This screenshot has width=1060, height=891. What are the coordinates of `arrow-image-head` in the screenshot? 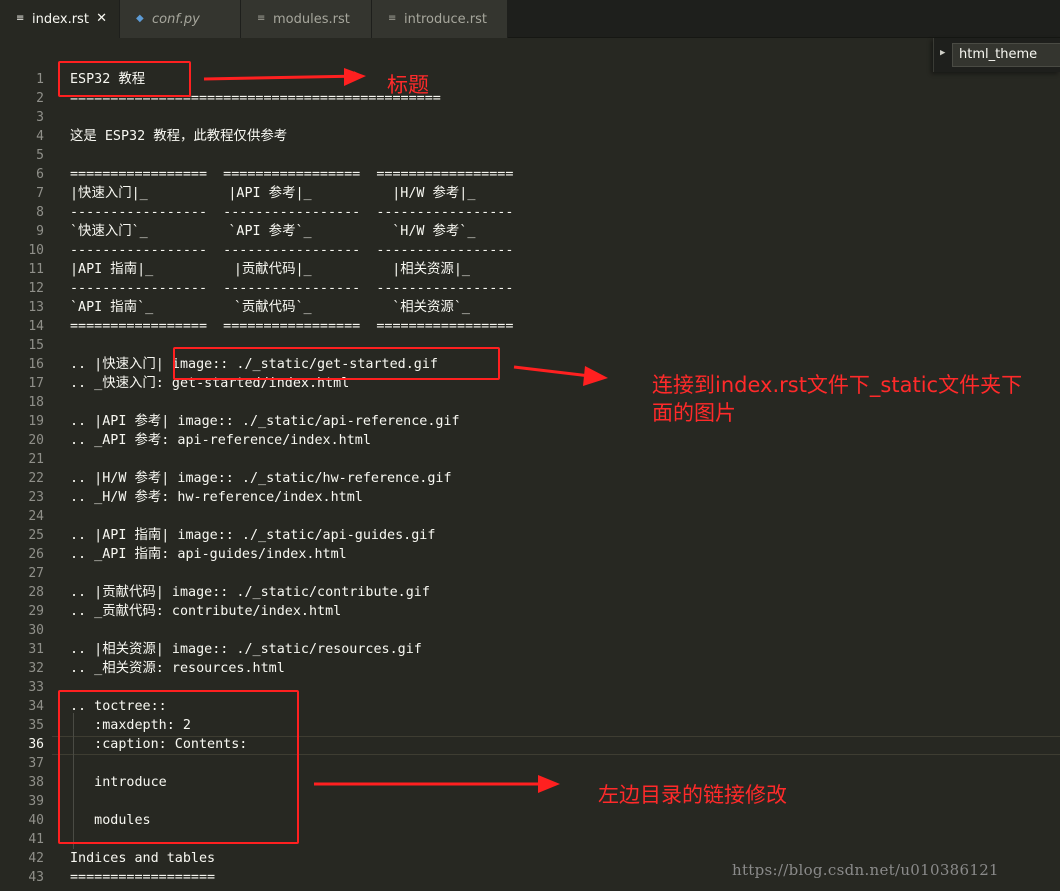 It's located at (595, 376).